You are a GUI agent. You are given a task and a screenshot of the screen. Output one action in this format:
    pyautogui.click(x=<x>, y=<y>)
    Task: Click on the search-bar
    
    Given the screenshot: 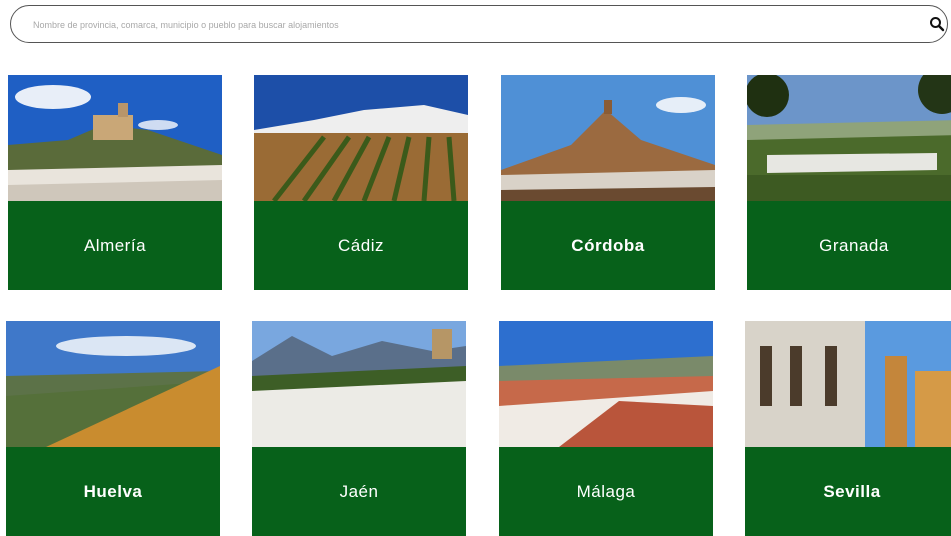 What is the action you would take?
    pyautogui.click(x=479, y=24)
    